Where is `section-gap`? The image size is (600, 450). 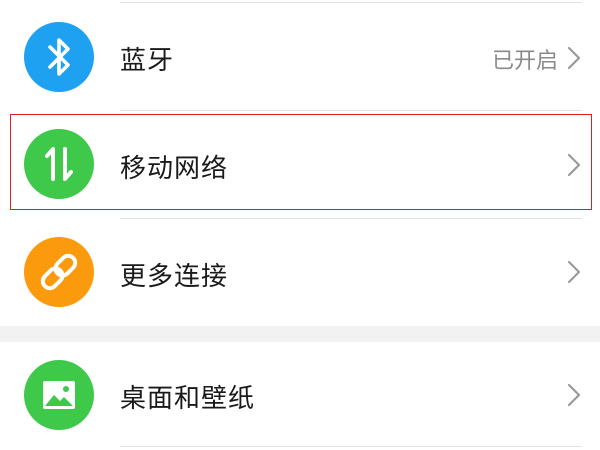
section-gap is located at coordinates (300, 334).